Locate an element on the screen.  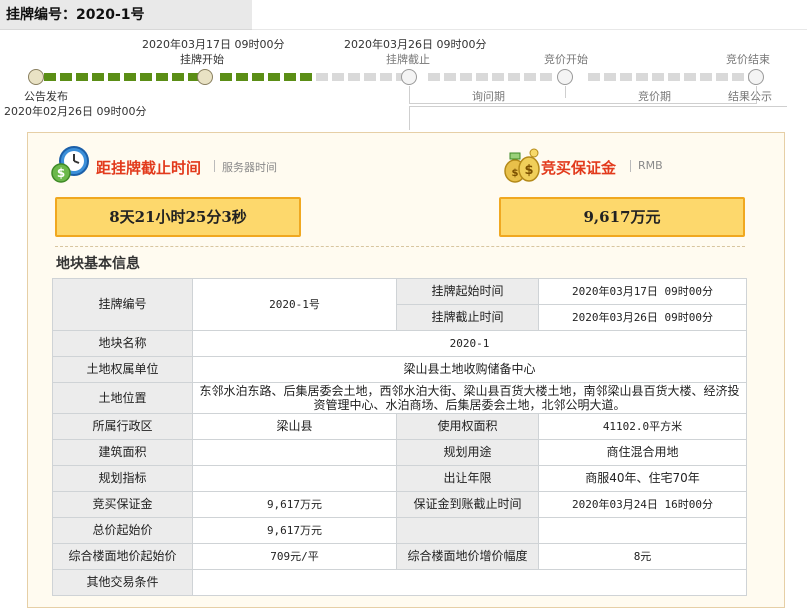
bid-start-label: 竞价开始 is located at coordinates (566, 59).